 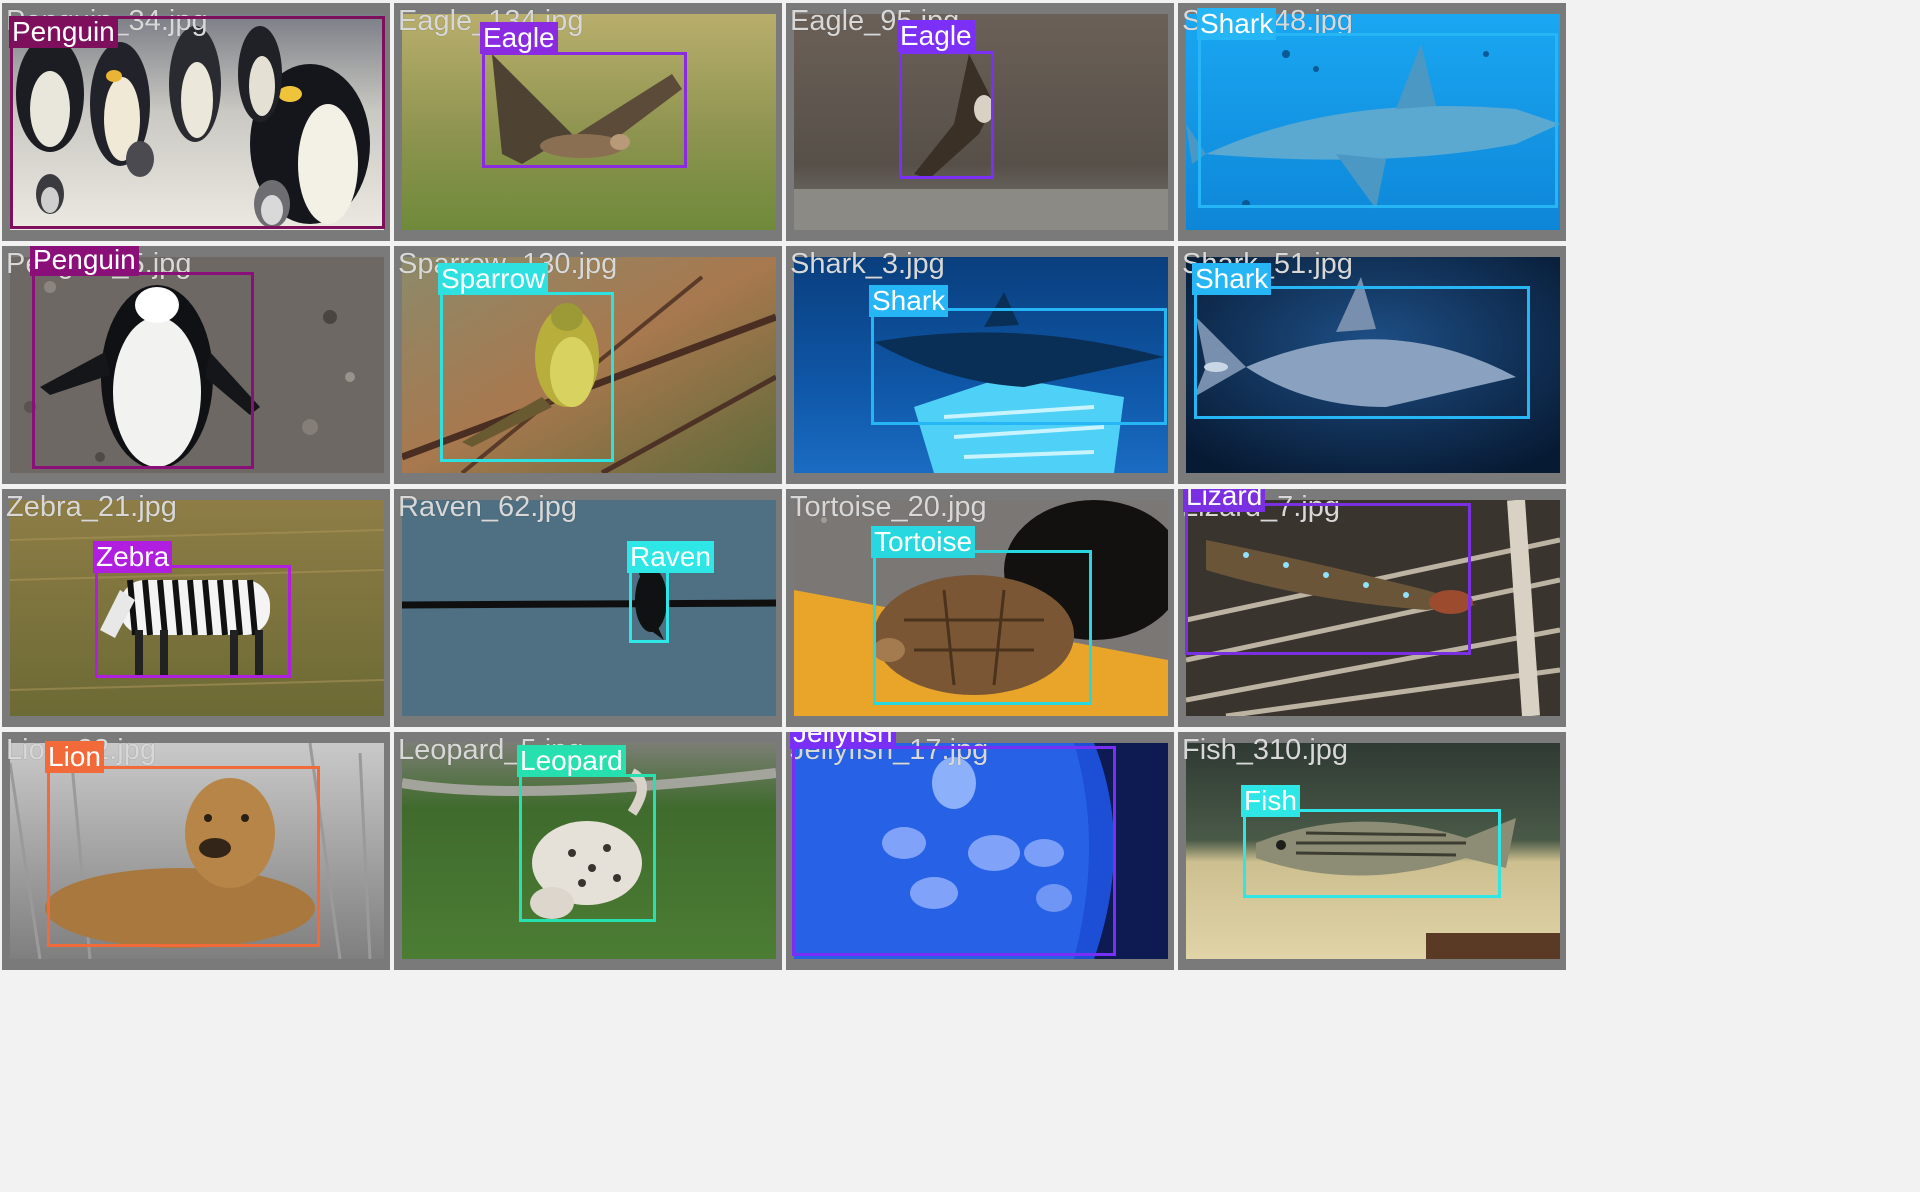 I want to click on class-label: Fish, so click(x=1270, y=801).